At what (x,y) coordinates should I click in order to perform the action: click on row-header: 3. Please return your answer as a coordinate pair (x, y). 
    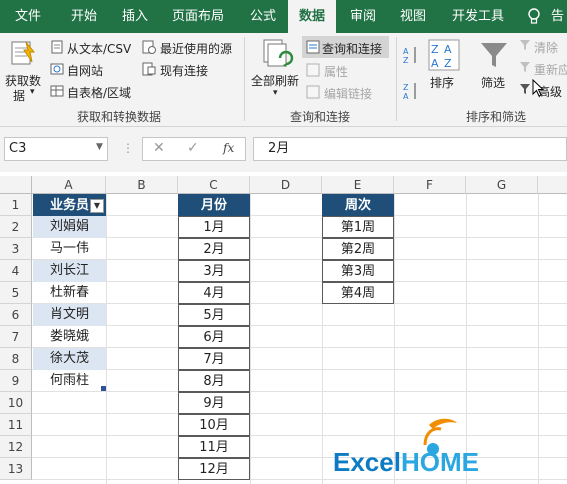
    Looking at the image, I should click on (16, 249).